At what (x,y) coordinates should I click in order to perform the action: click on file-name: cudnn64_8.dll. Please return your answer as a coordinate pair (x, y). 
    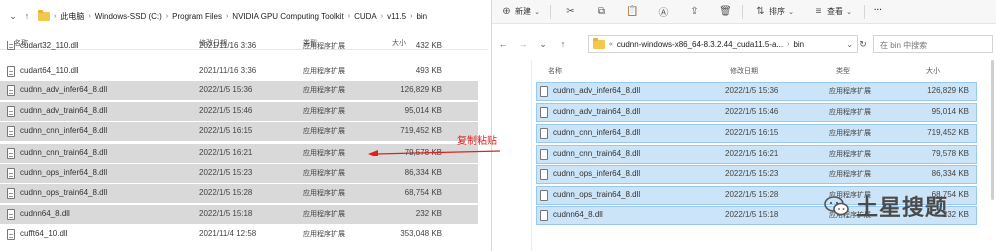
    Looking at the image, I should click on (578, 214).